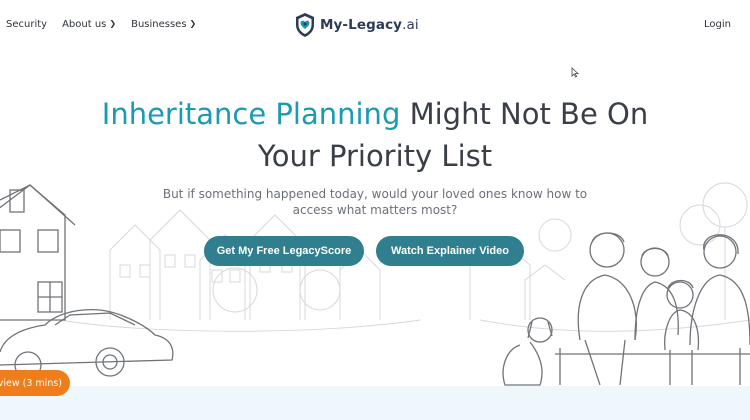  Describe the element at coordinates (410, 25) in the screenshot. I see `logo-suffix: .ai` at that location.